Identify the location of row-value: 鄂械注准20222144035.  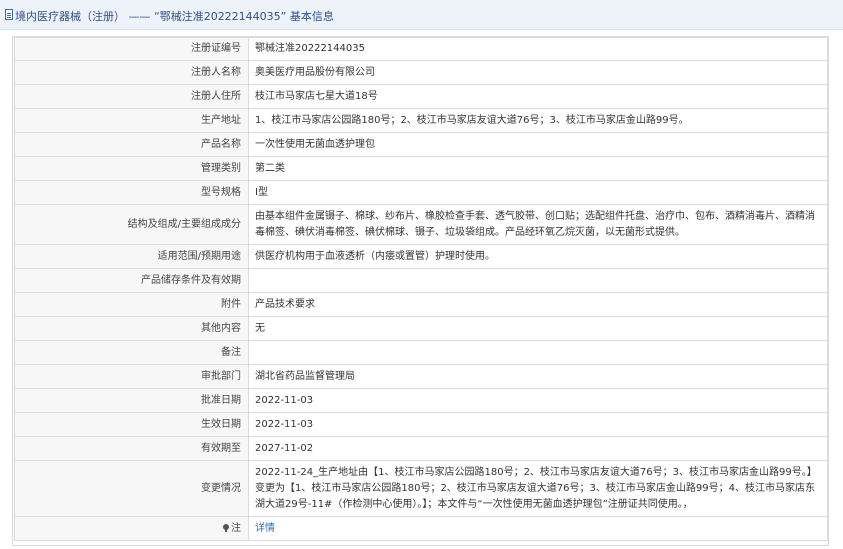
(538, 49).